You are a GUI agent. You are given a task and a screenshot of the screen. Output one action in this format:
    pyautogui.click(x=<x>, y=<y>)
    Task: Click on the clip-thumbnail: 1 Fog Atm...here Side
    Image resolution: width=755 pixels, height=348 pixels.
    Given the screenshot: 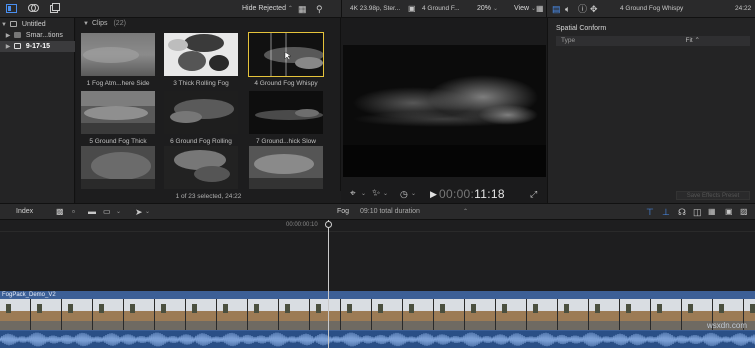 What is the action you would take?
    pyautogui.click(x=118, y=60)
    